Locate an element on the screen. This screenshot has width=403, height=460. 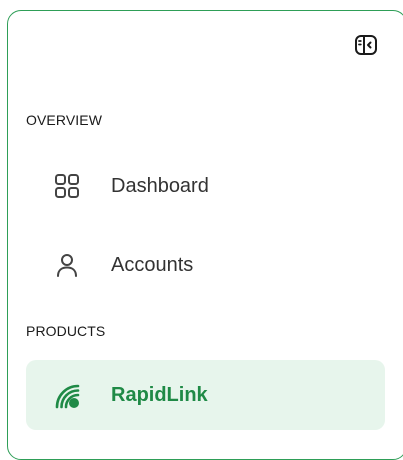
grid-icon is located at coordinates (67, 186).